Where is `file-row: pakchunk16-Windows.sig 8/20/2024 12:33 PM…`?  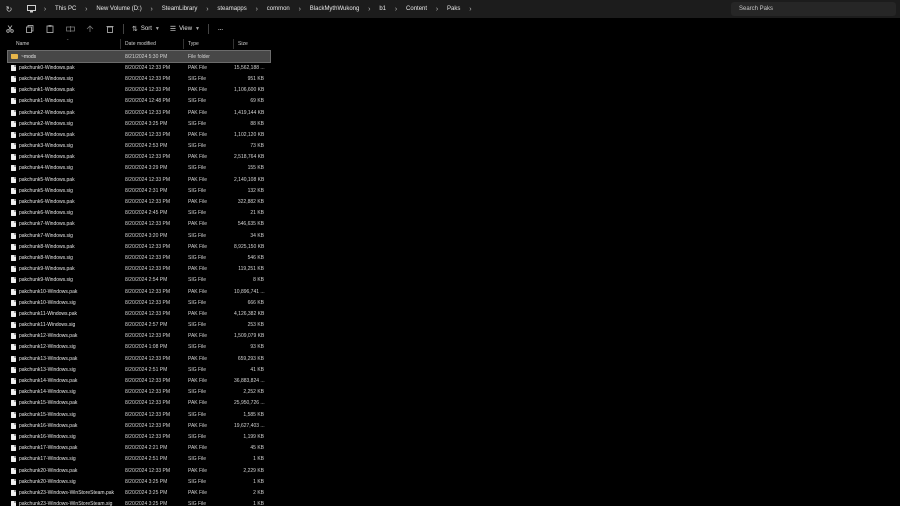 file-row: pakchunk16-Windows.sig 8/20/2024 12:33 PM… is located at coordinates (139, 436).